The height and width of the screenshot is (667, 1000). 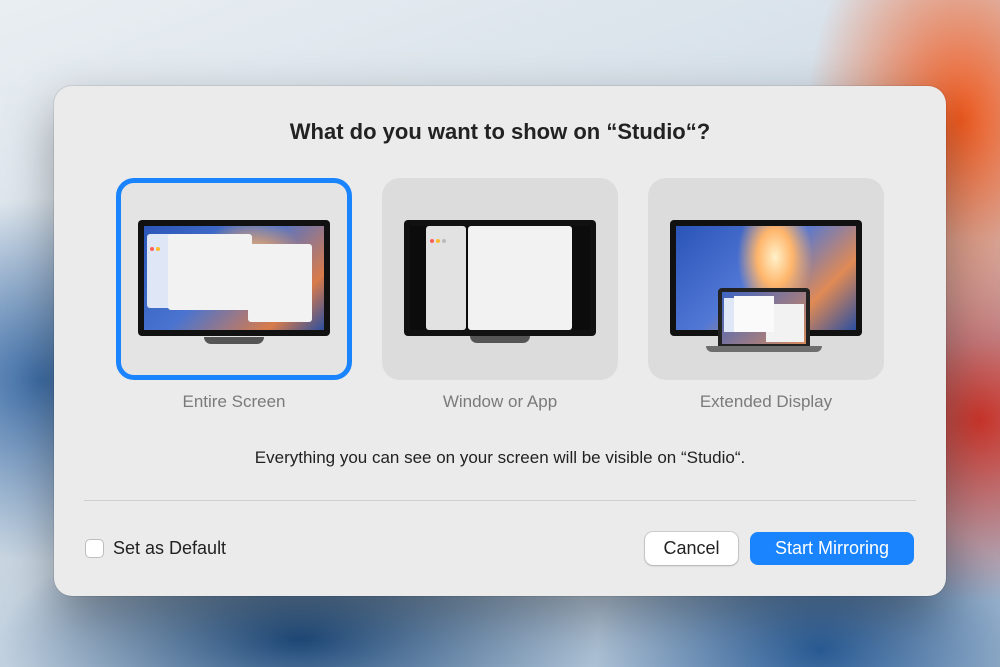 I want to click on option-entire-screen: Entire Screen, so click(x=234, y=295).